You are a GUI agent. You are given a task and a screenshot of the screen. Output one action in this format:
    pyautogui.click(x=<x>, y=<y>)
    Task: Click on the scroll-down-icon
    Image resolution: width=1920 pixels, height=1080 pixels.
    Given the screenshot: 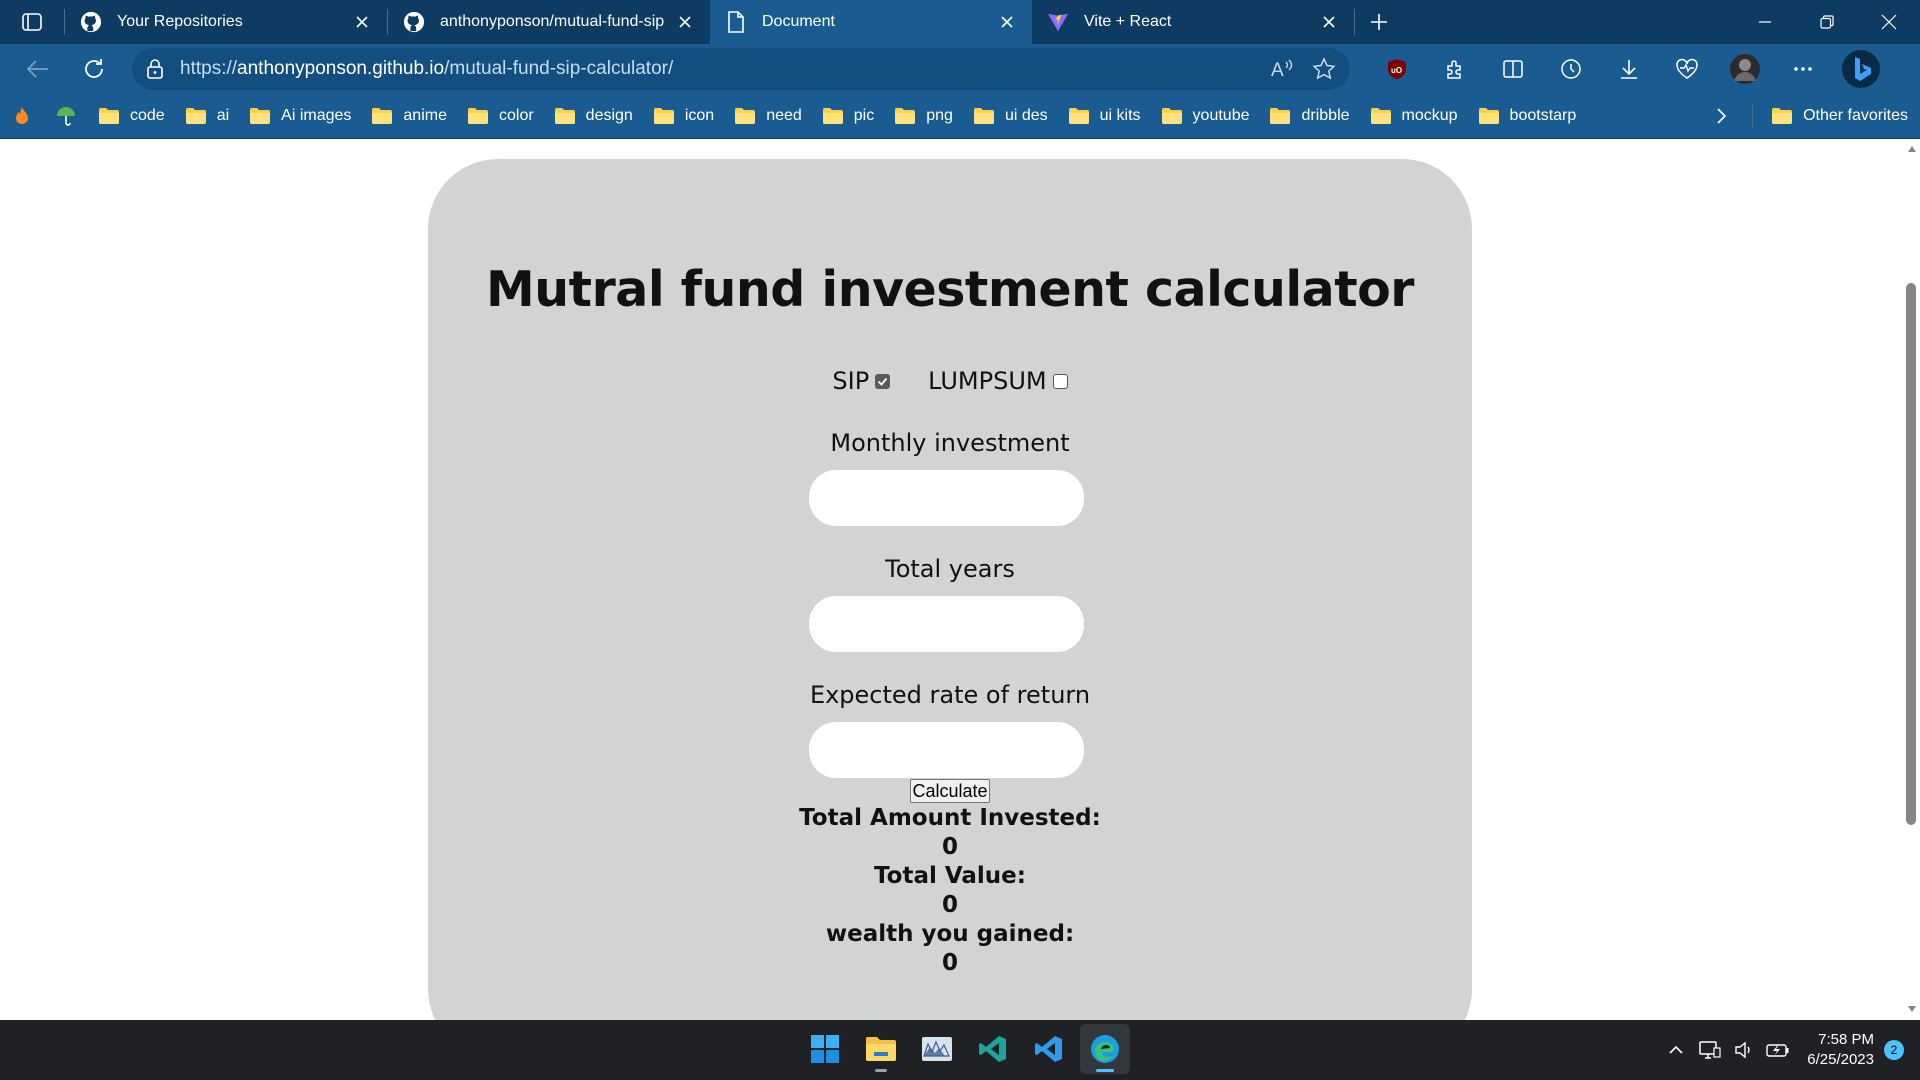 What is the action you would take?
    pyautogui.click(x=1912, y=1009)
    